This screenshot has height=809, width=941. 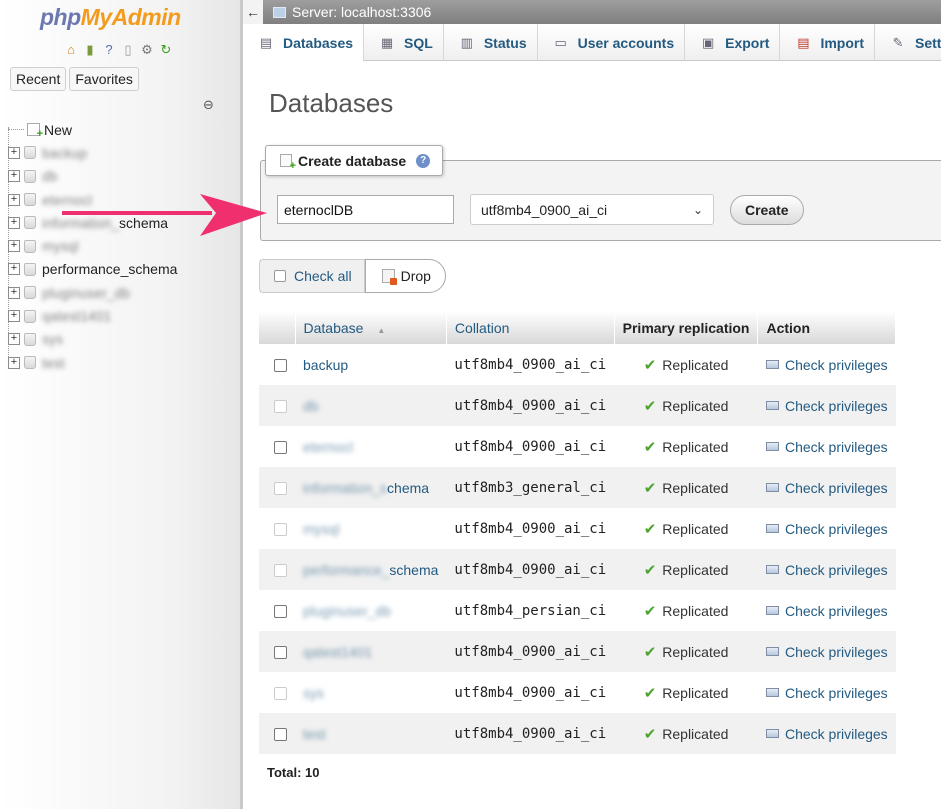 I want to click on drop-icon, so click(x=389, y=277).